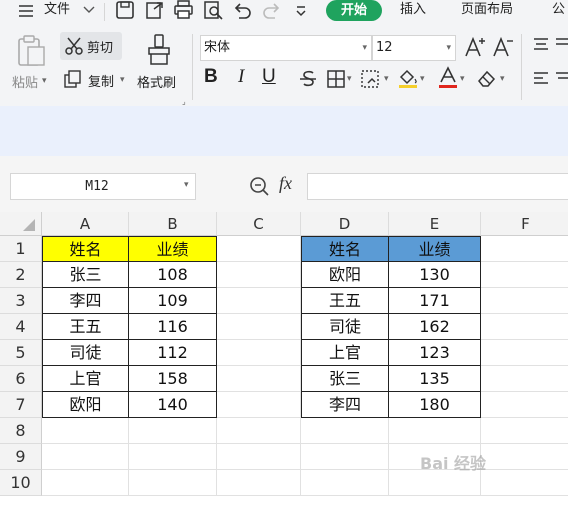 This screenshot has height=508, width=568. What do you see at coordinates (272, 10) in the screenshot?
I see `redo-icon` at bounding box center [272, 10].